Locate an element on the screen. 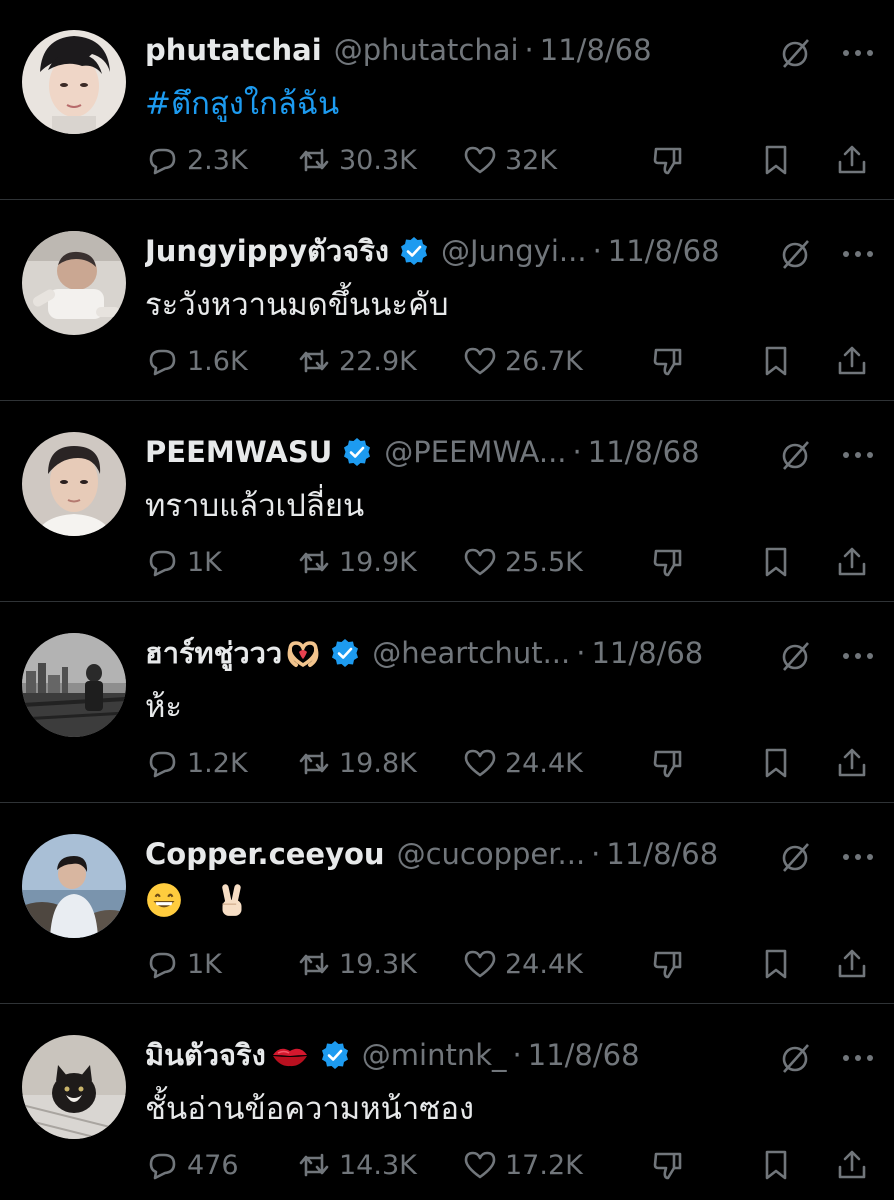 This screenshot has height=1200, width=894. display-name: ฮาร์ทชู่ววว is located at coordinates (213, 653).